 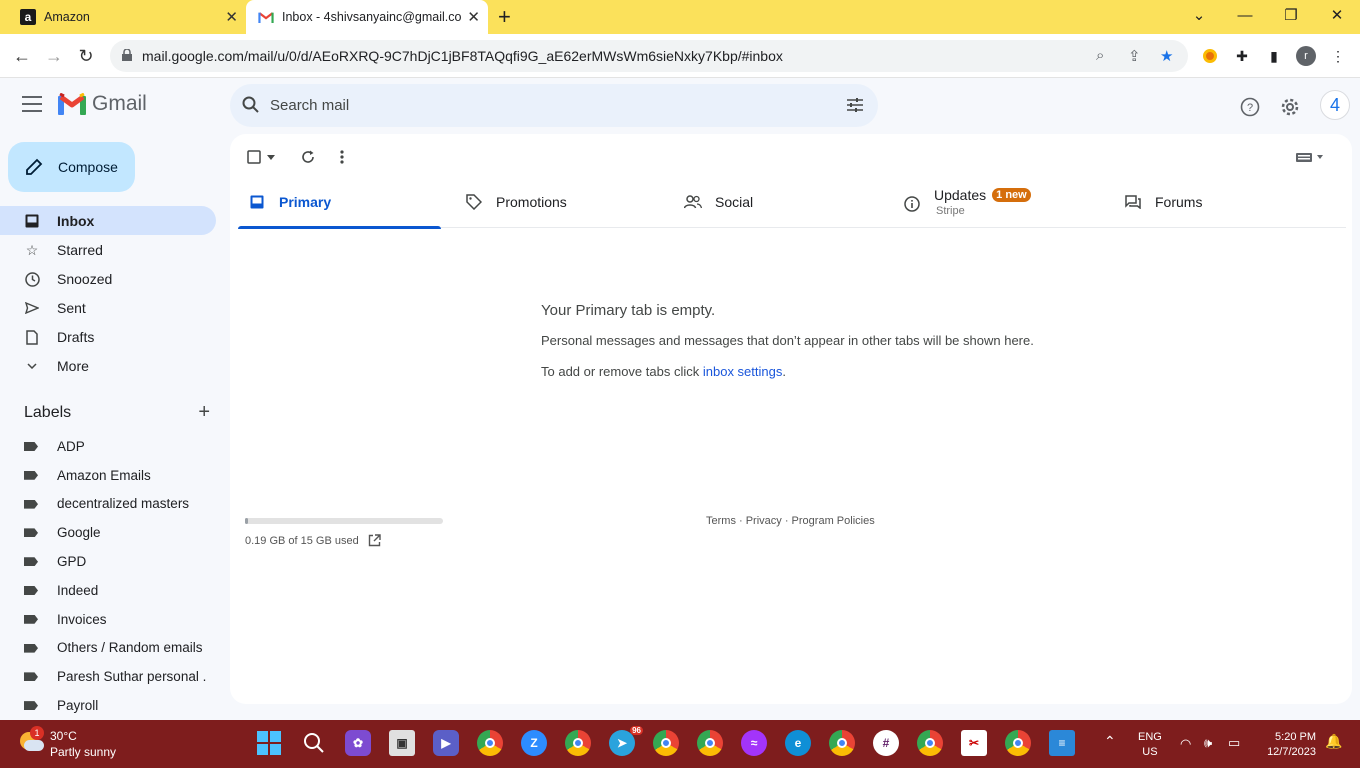 What do you see at coordinates (1338, 56) in the screenshot?
I see `menu-kebab-icon: ⋮` at bounding box center [1338, 56].